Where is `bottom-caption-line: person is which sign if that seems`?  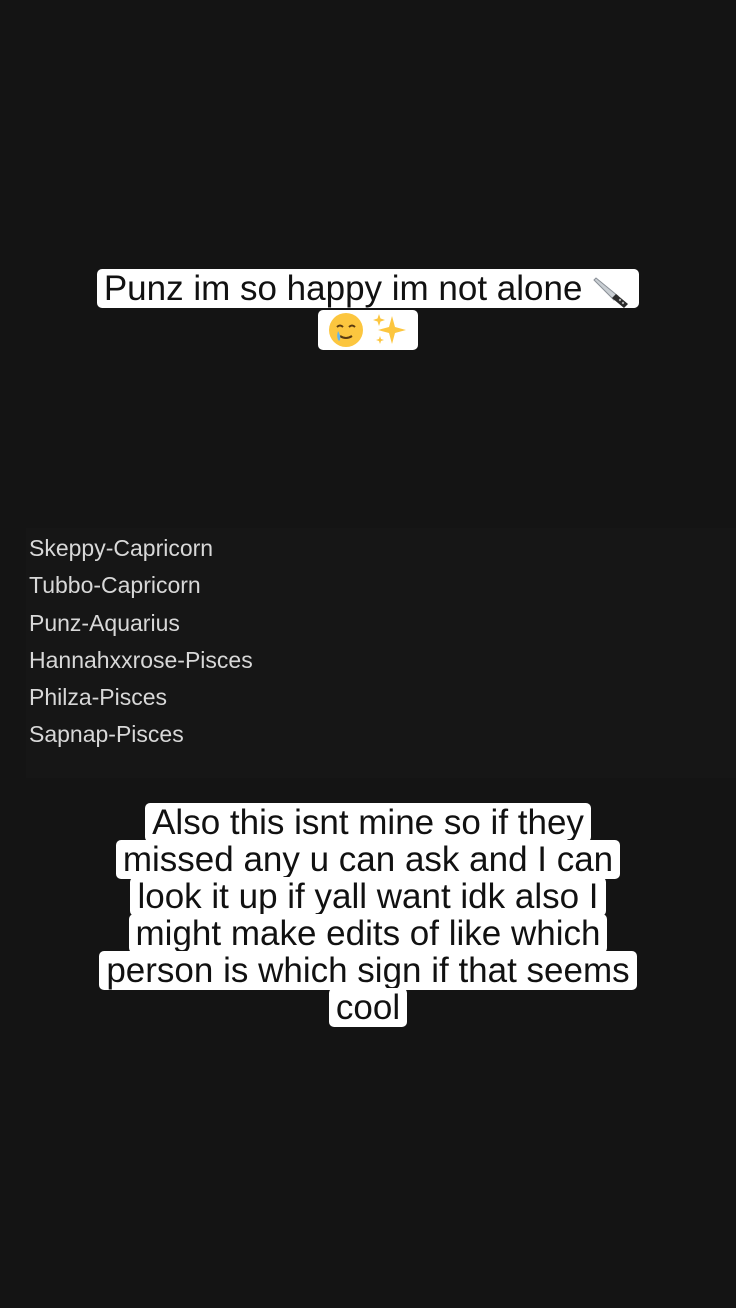
bottom-caption-line: person is which sign if that seems is located at coordinates (368, 970).